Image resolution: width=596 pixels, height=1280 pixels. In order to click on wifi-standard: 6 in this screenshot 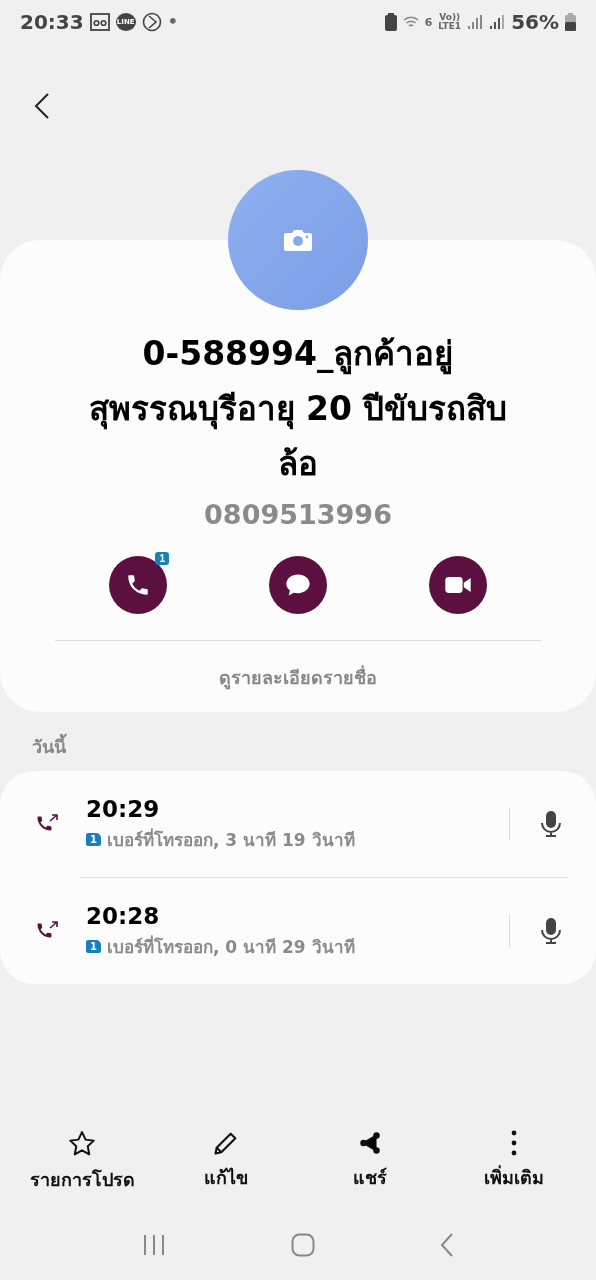, I will do `click(428, 22)`.